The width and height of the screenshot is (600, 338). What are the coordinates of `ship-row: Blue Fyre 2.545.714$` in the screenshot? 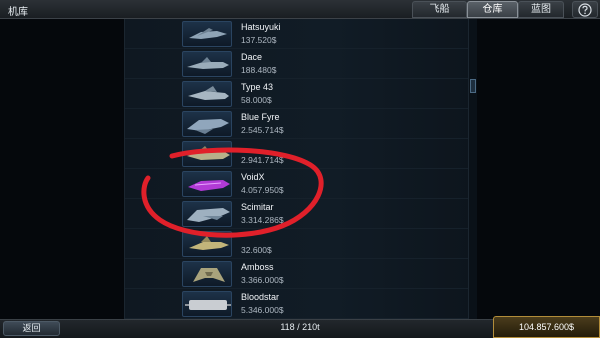 It's located at (296, 124).